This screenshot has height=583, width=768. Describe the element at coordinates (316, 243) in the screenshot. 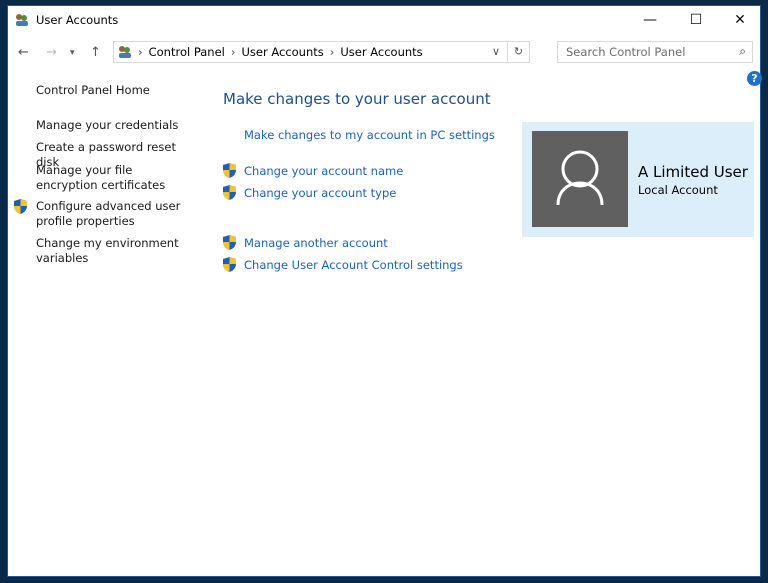

I see `manage-another-account-link: Manage another account` at that location.